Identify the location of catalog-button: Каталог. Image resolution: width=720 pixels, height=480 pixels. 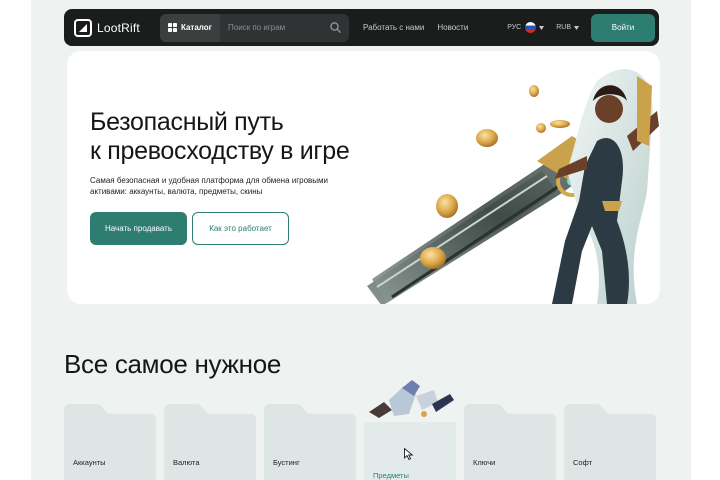
(190, 27).